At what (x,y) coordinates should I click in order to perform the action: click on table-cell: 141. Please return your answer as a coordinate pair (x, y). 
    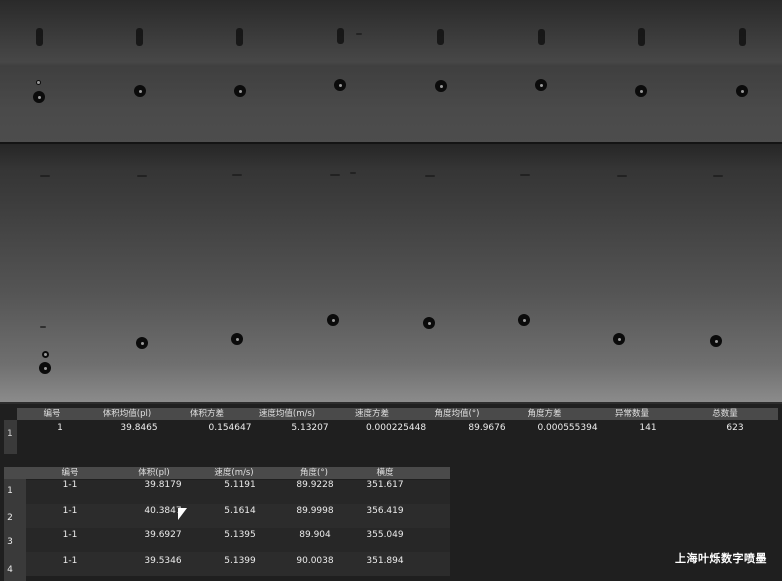
    Looking at the image, I should click on (648, 428).